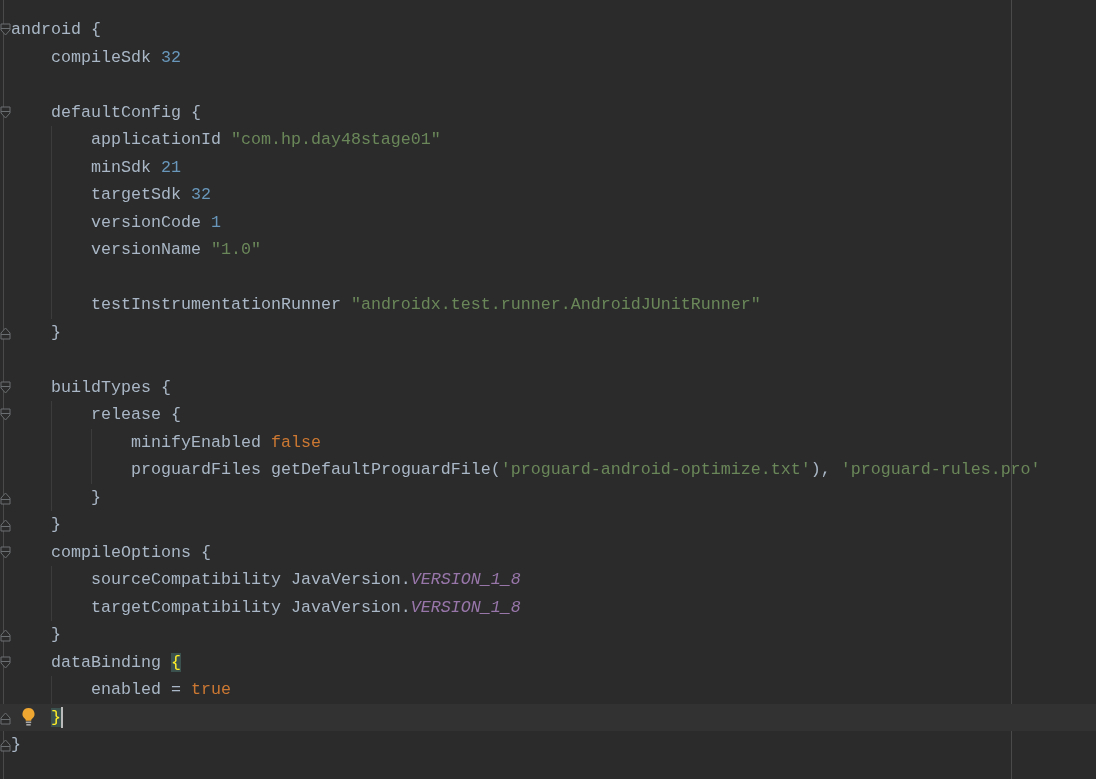 This screenshot has height=779, width=1096. I want to click on code-line: testInstrumentationRunner "androidx.test.runner.AndroidJUnitRunner", so click(426, 305).